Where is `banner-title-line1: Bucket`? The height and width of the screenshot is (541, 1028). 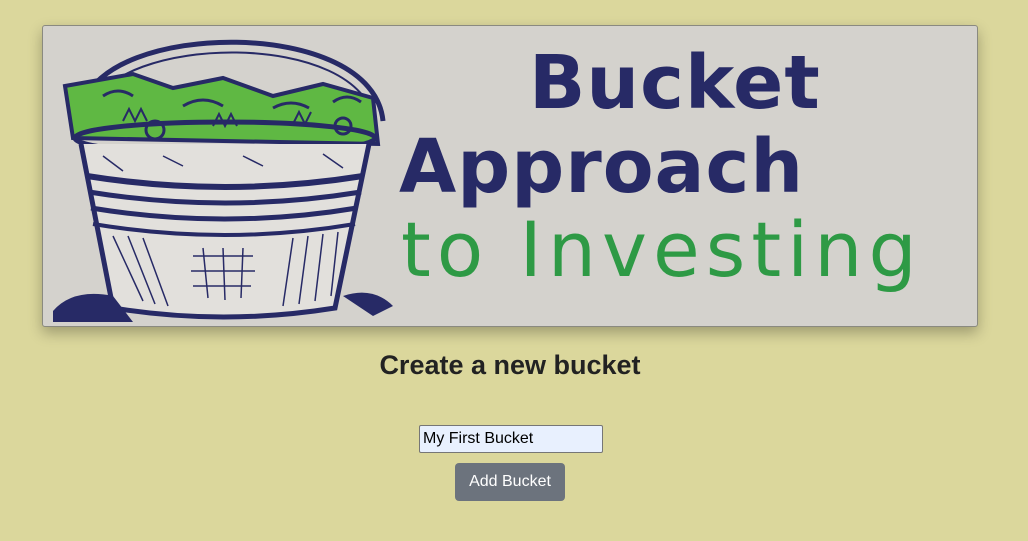 banner-title-line1: Bucket is located at coordinates (675, 83).